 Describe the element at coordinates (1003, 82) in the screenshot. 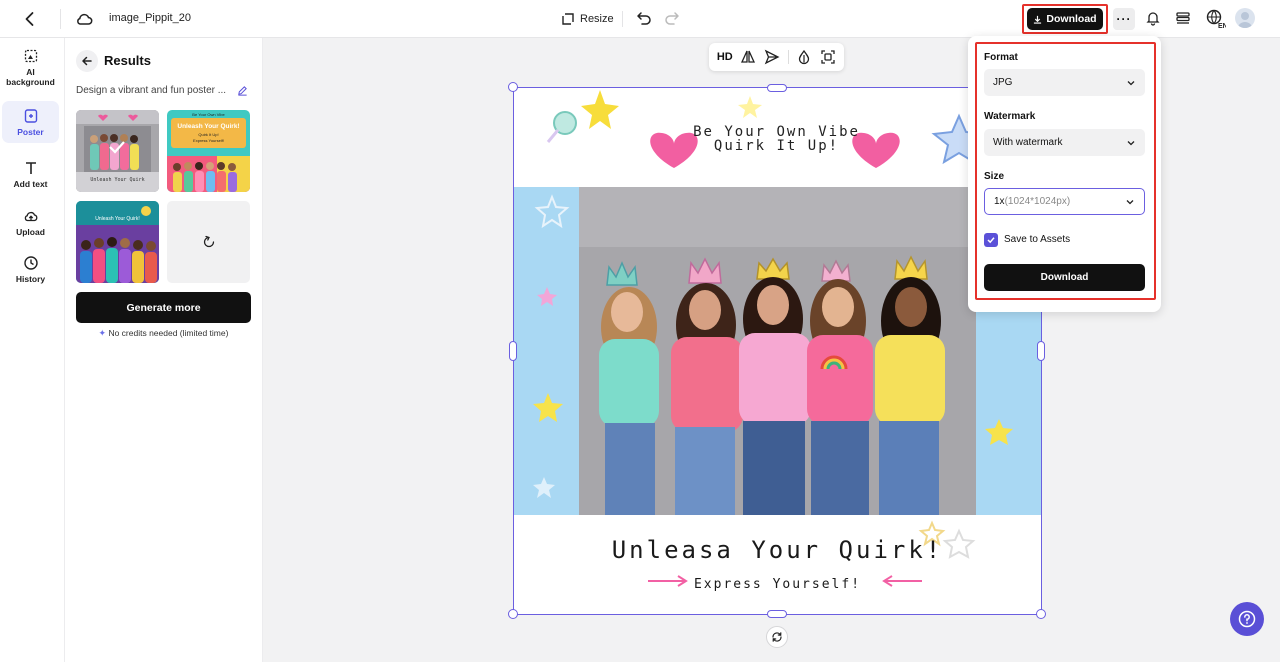

I see `format-value: JPG` at that location.